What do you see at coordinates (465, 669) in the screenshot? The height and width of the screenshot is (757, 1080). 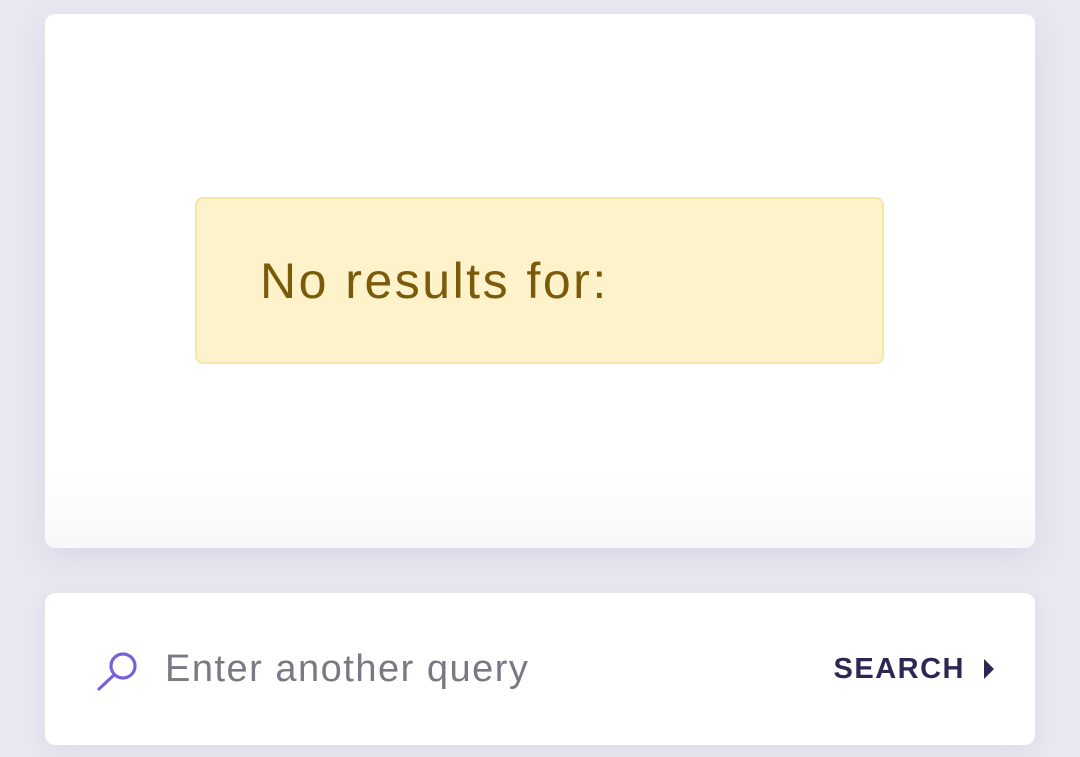 I see `search-input` at bounding box center [465, 669].